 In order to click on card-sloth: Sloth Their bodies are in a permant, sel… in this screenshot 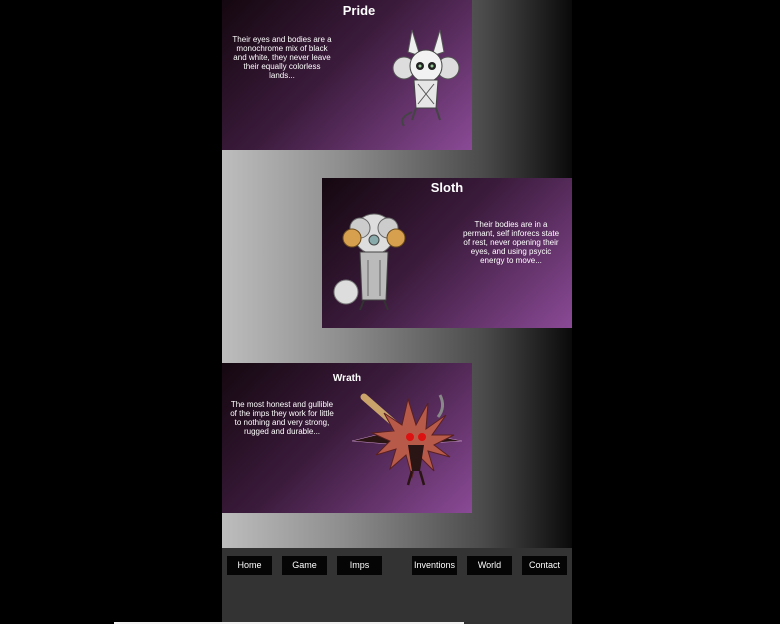, I will do `click(447, 253)`.